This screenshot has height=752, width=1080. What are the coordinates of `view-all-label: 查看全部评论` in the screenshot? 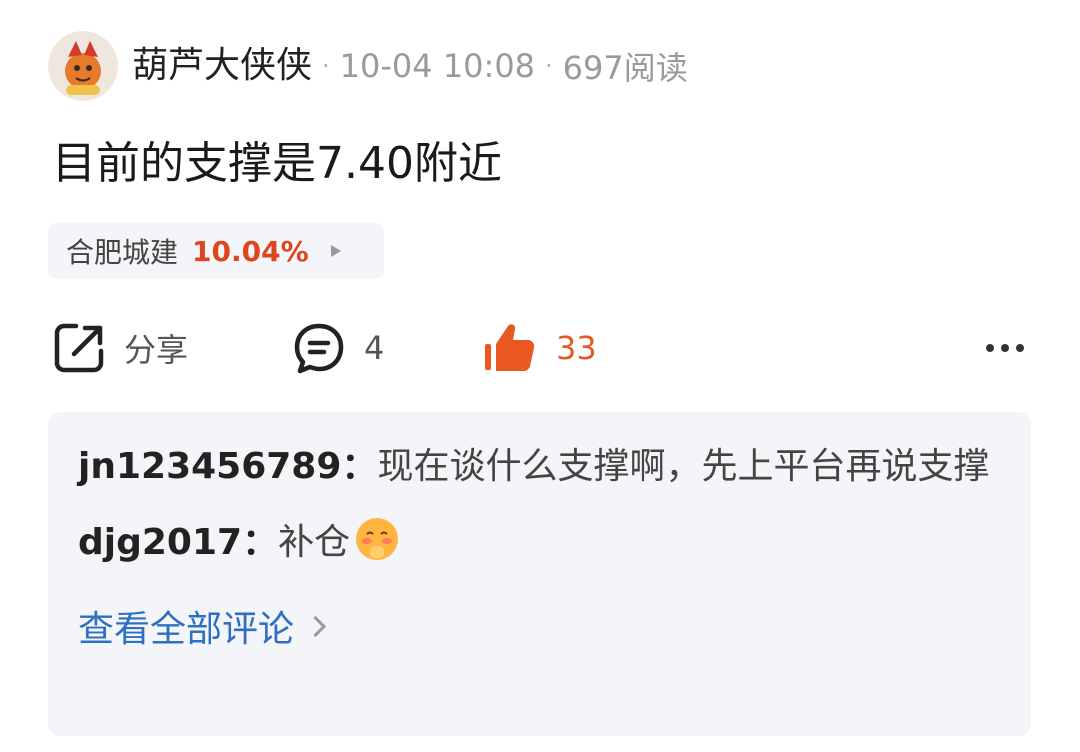 It's located at (186, 629).